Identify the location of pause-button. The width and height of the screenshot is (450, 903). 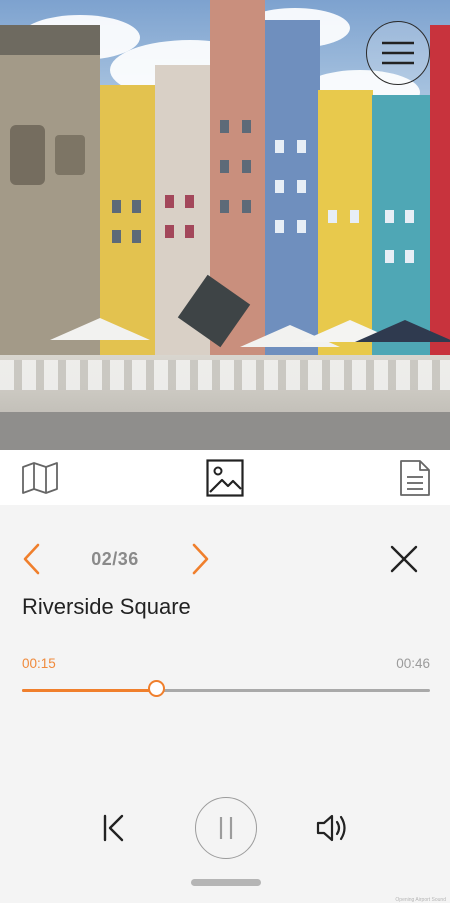
(226, 828).